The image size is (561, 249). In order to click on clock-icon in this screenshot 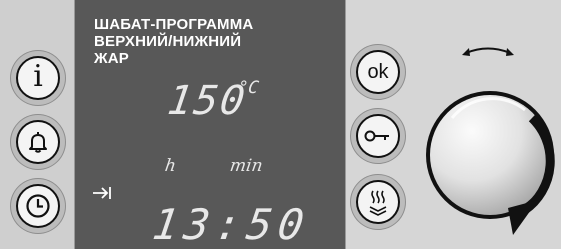, I will do `click(38, 206)`.